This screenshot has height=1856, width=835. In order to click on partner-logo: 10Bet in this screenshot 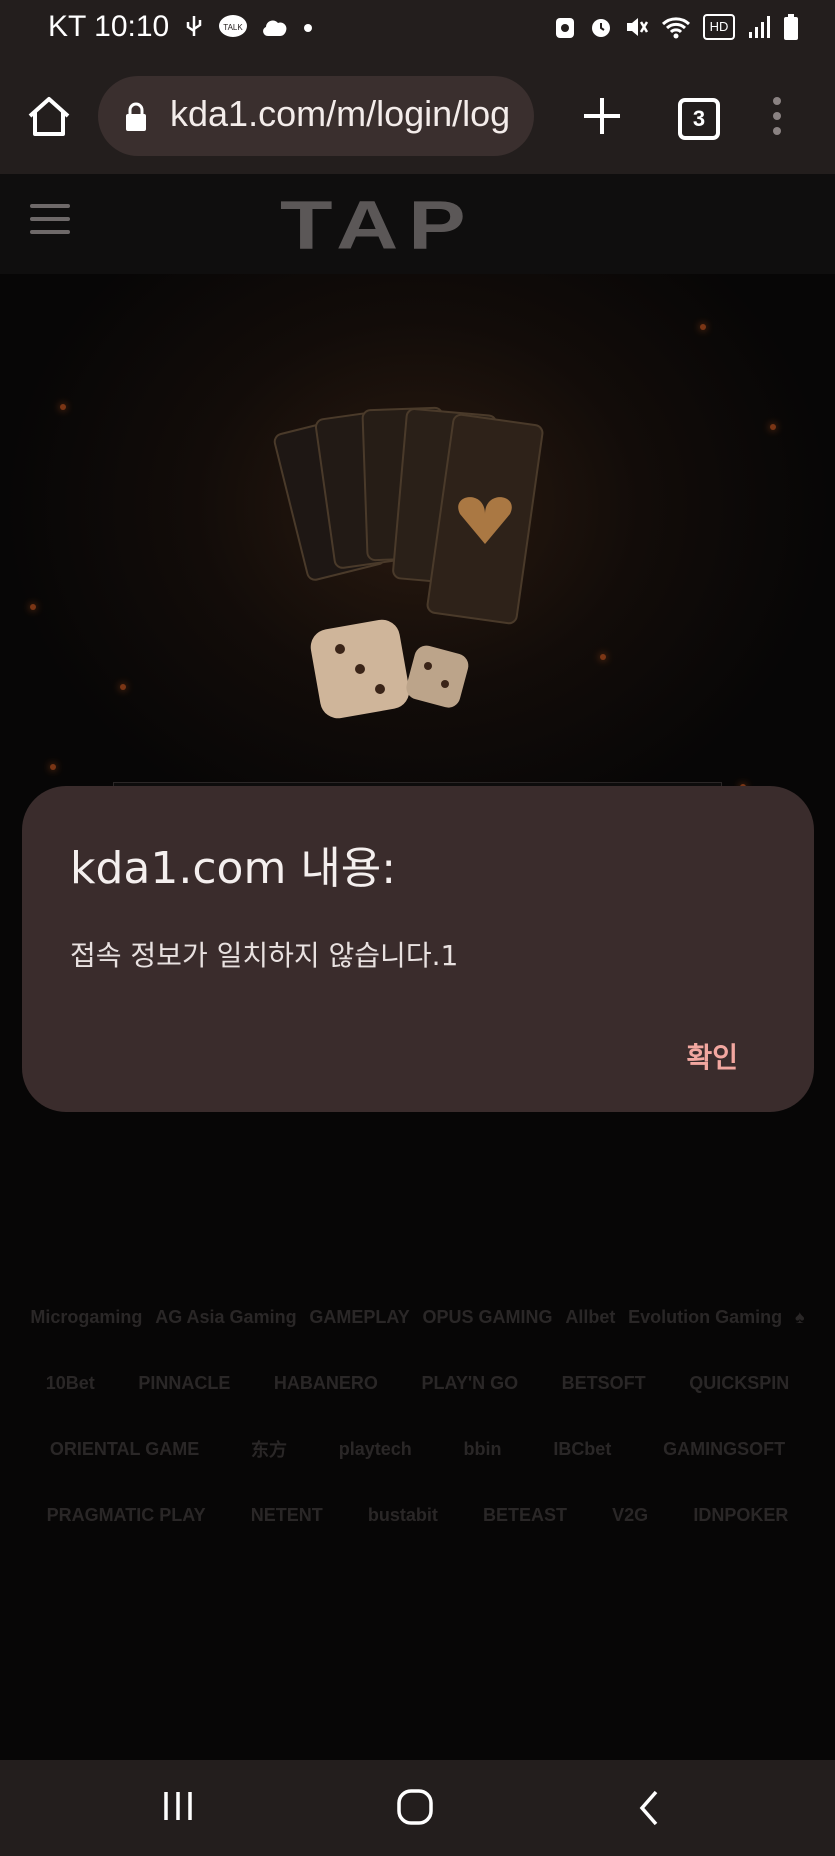, I will do `click(70, 1382)`.